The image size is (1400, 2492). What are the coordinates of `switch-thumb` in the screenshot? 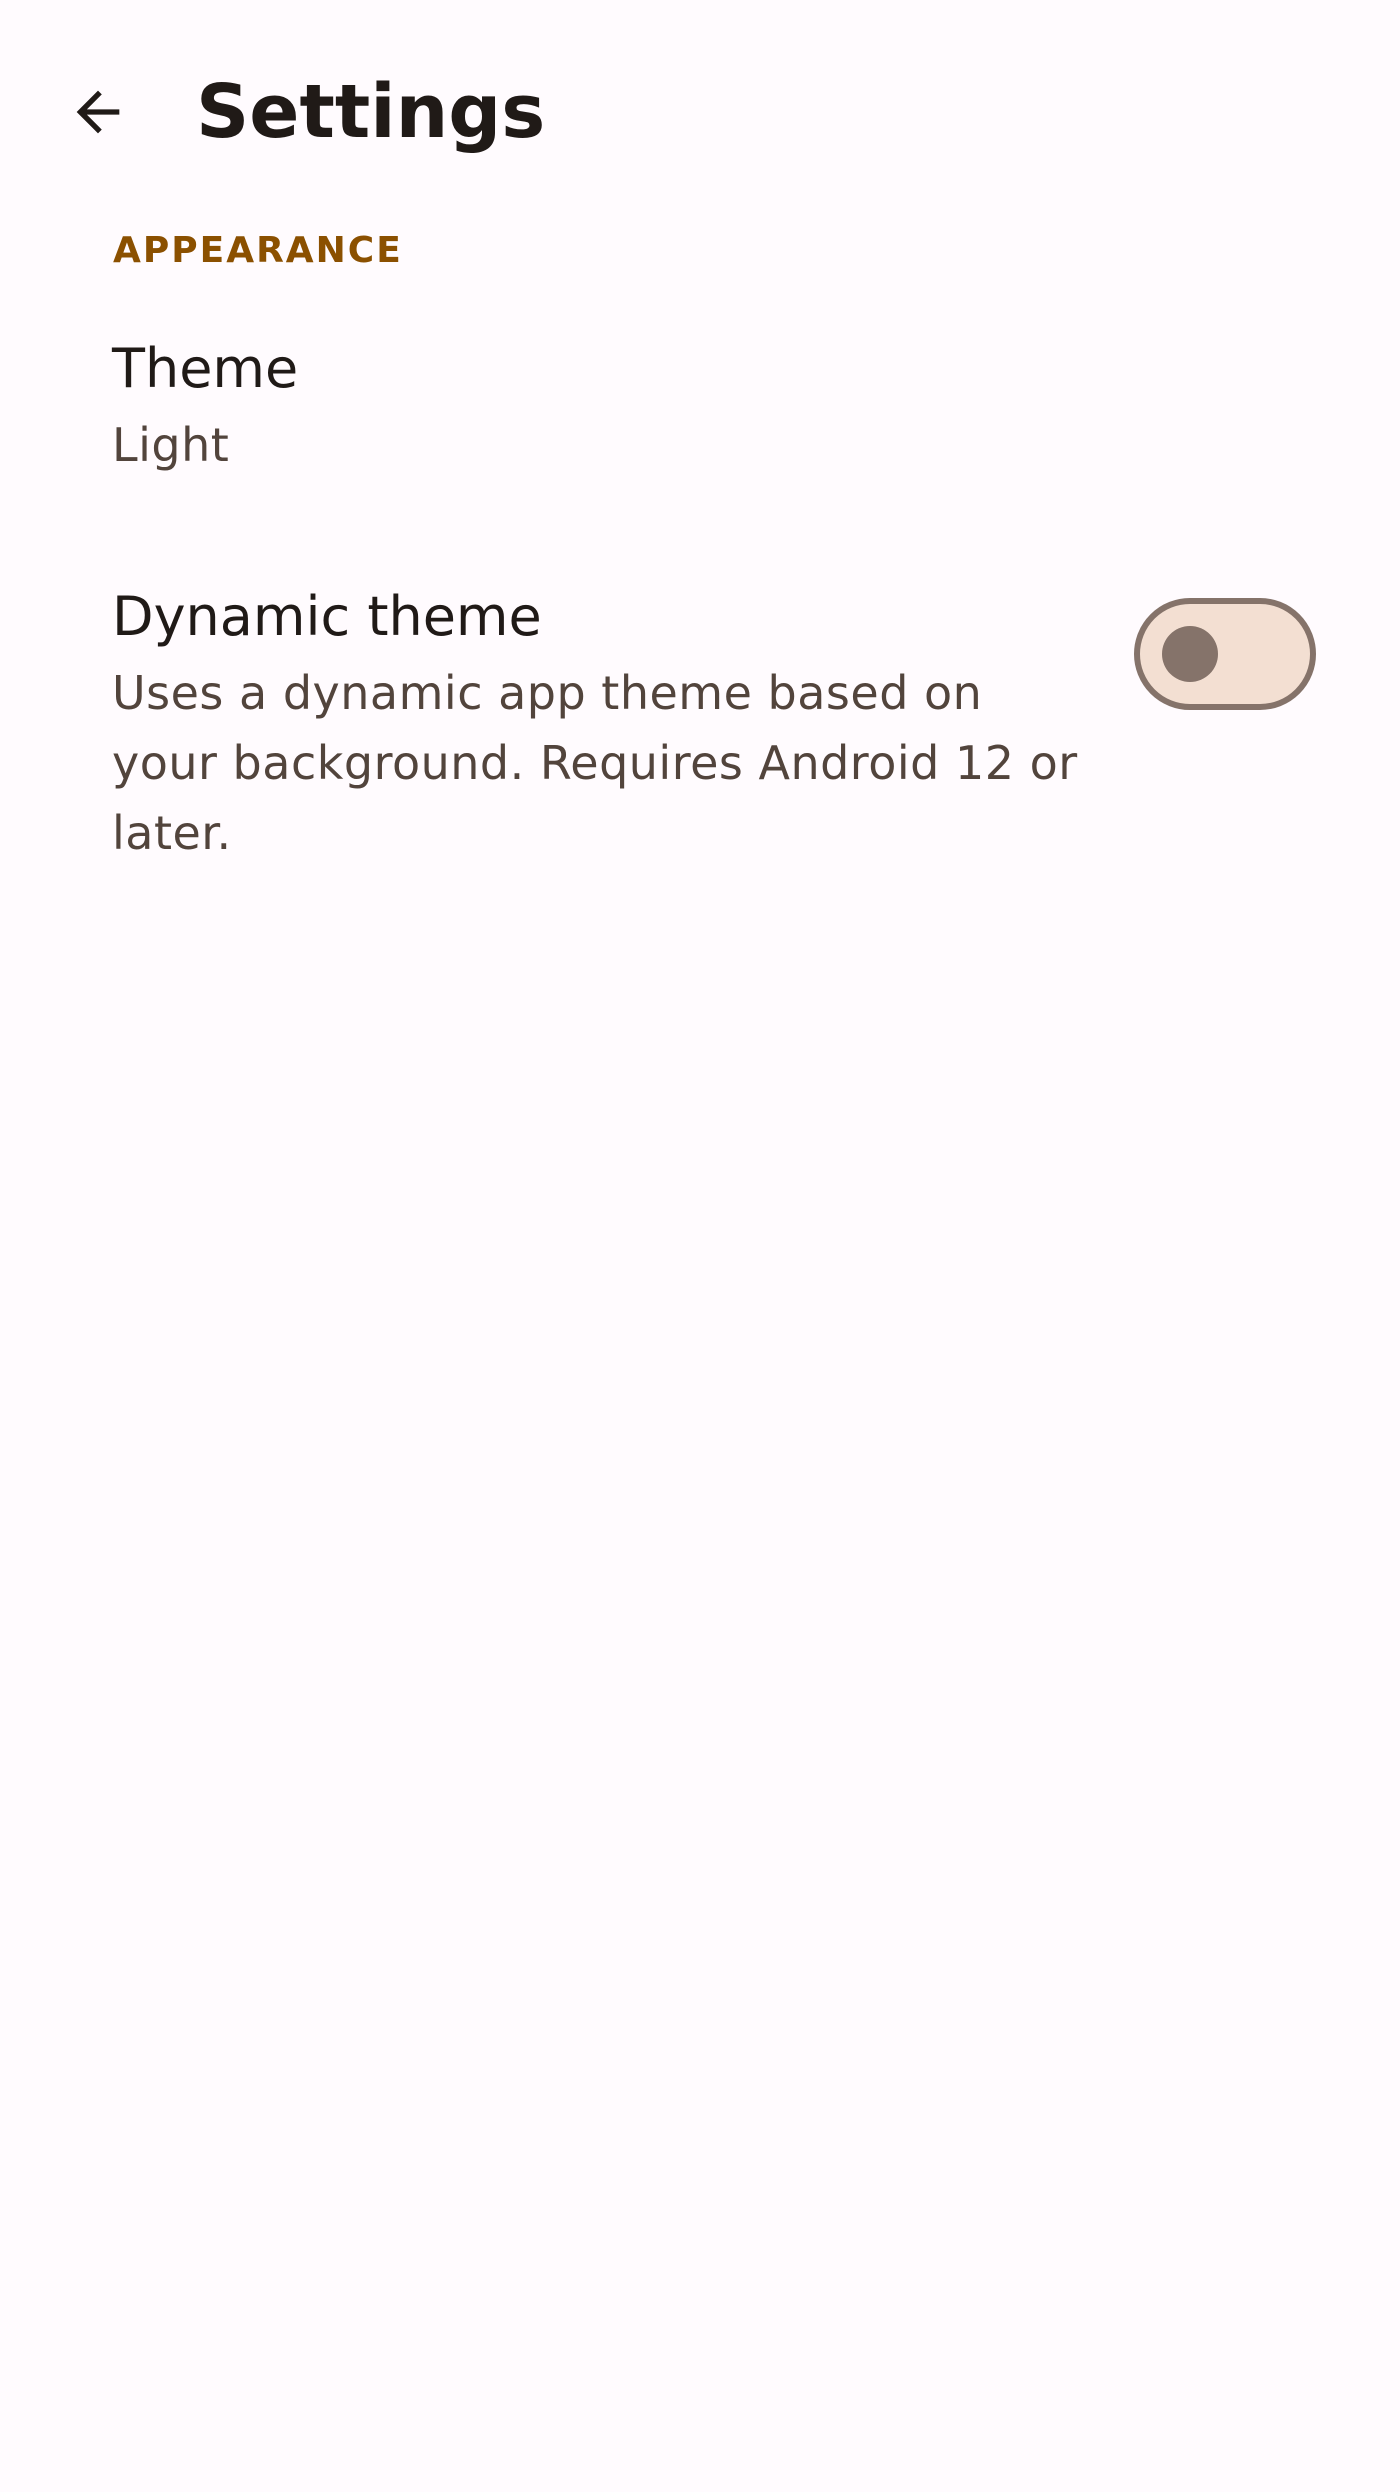 It's located at (1190, 654).